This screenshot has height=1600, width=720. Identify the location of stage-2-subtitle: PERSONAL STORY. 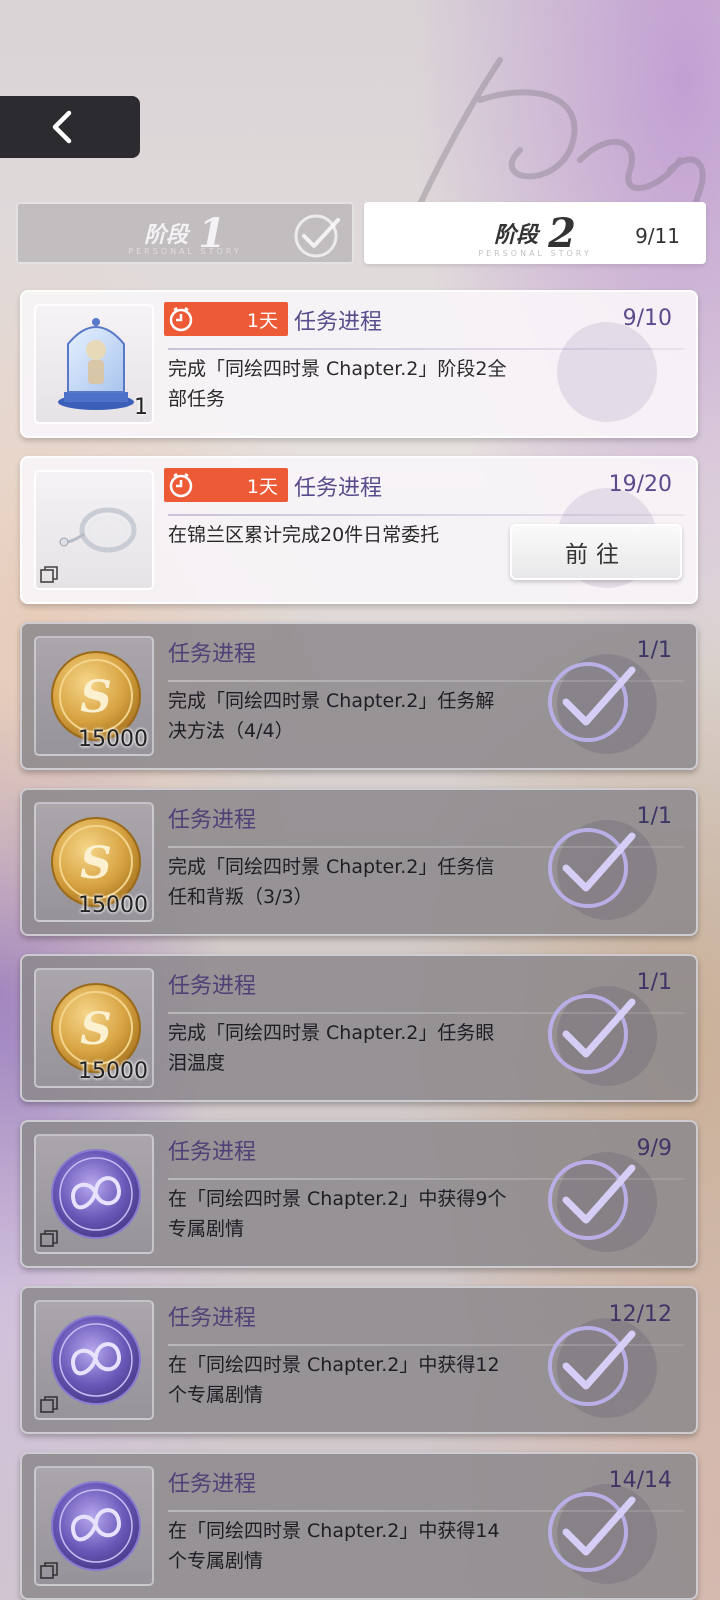
(535, 253).